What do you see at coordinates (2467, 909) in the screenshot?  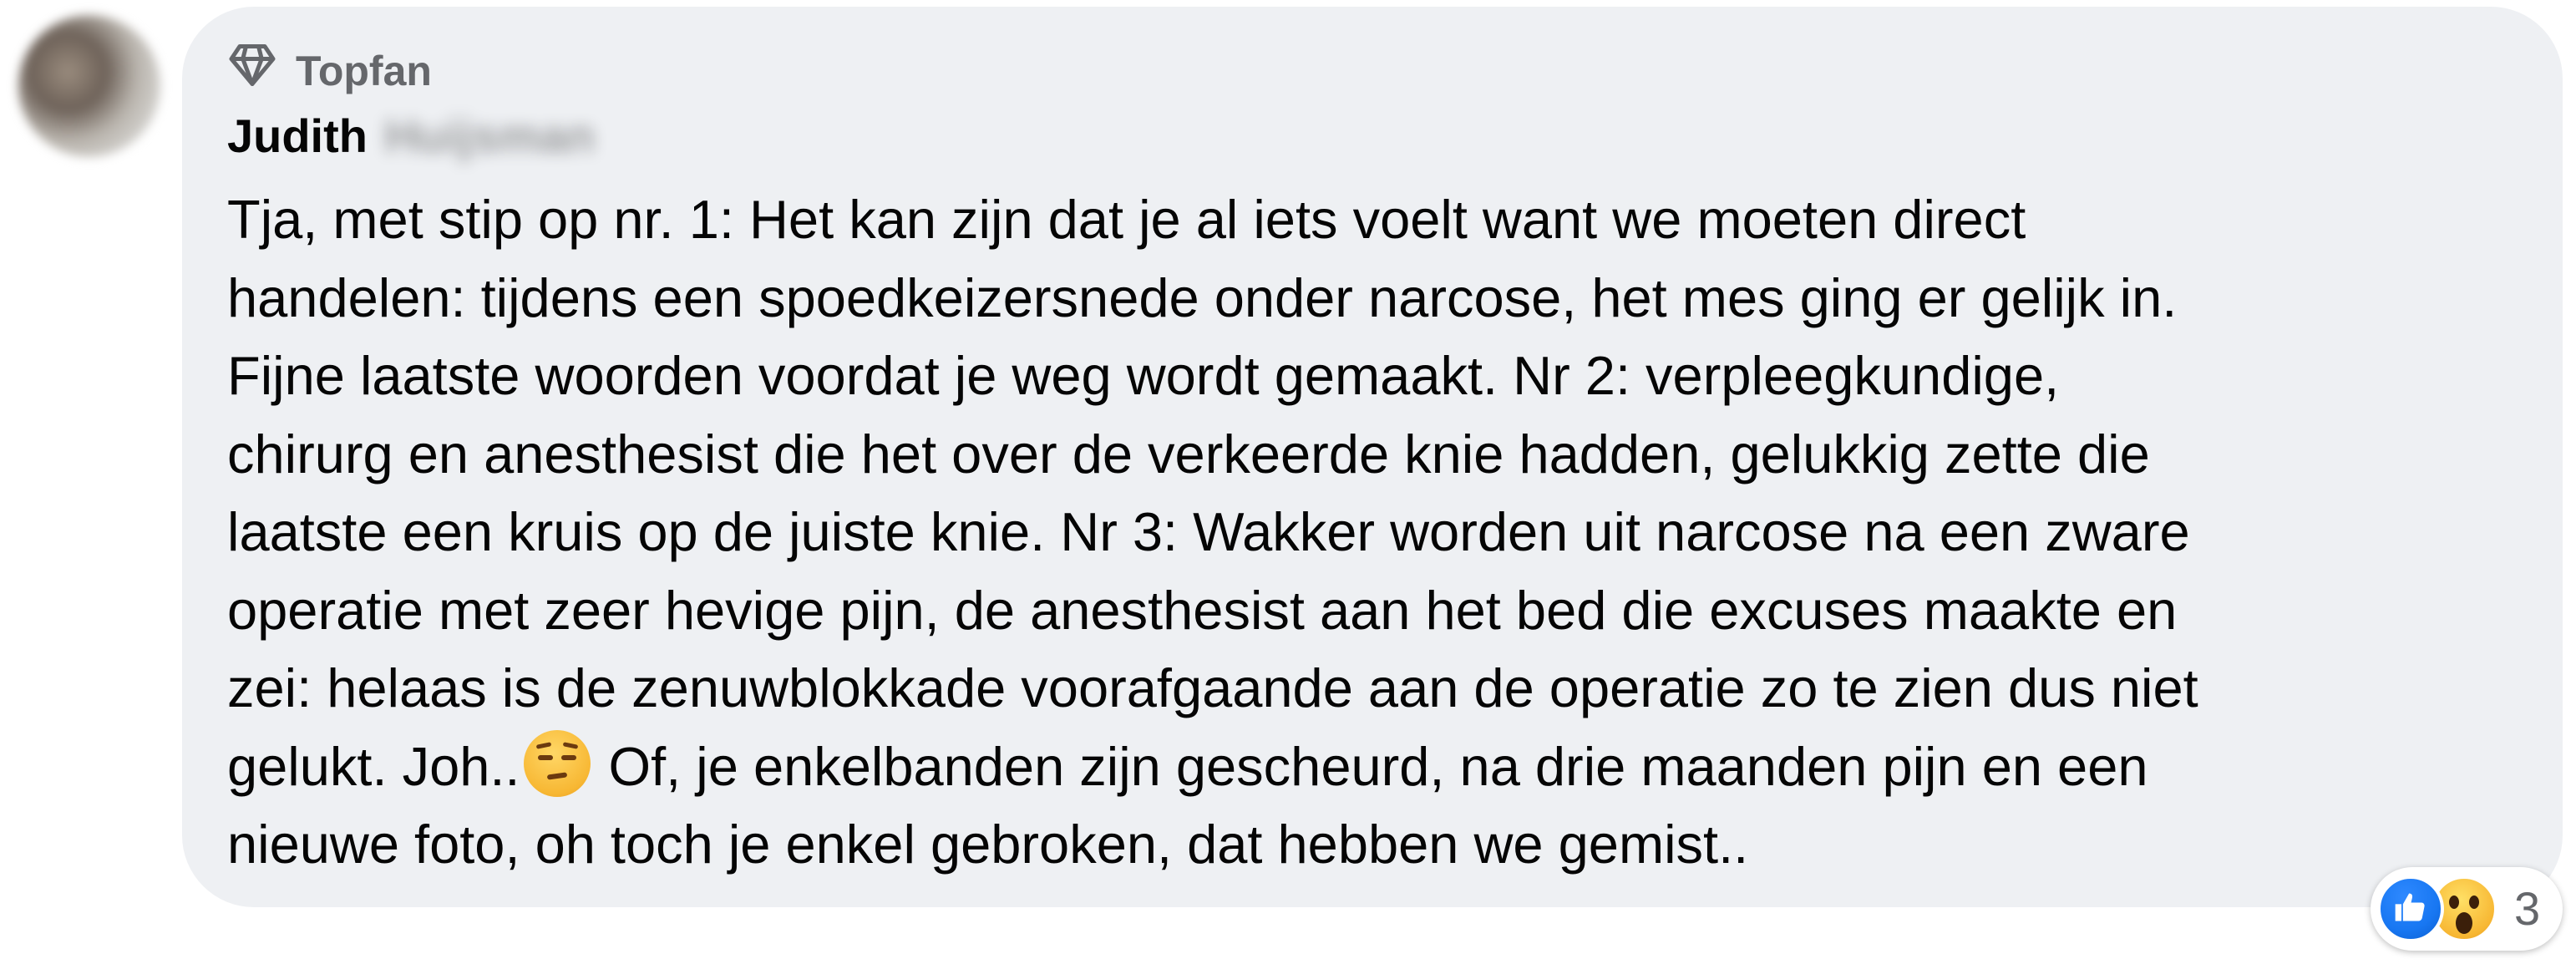 I see `reactions-summary: 3` at bounding box center [2467, 909].